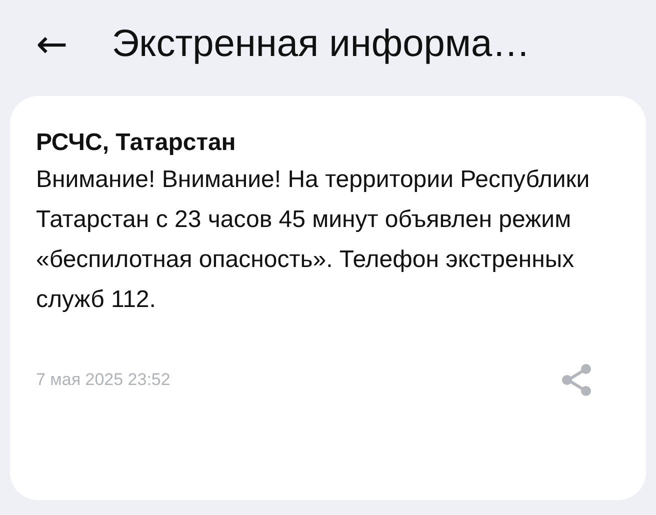 This screenshot has height=515, width=656. Describe the element at coordinates (103, 380) in the screenshot. I see `message-date: 7 мая 2025 23:52` at that location.